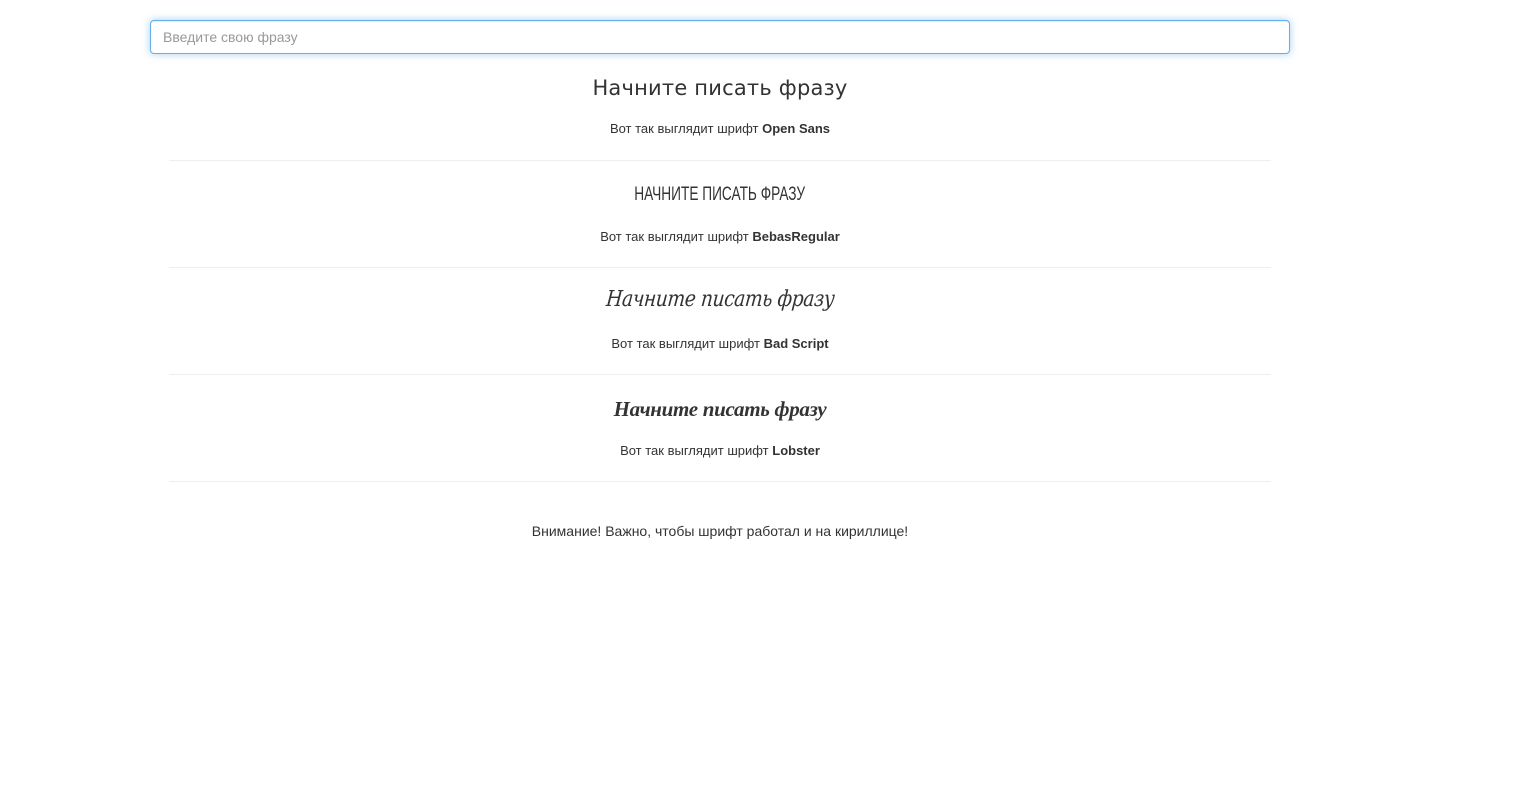 The width and height of the screenshot is (1515, 788). Describe the element at coordinates (796, 343) in the screenshot. I see `font-name: Bad Script` at that location.